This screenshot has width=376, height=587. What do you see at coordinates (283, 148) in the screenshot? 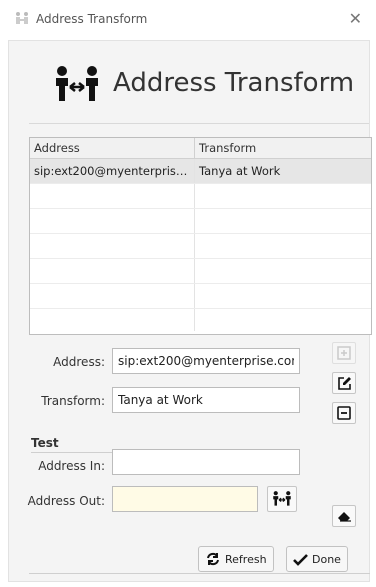
I see `column-header-transform: Transform` at bounding box center [283, 148].